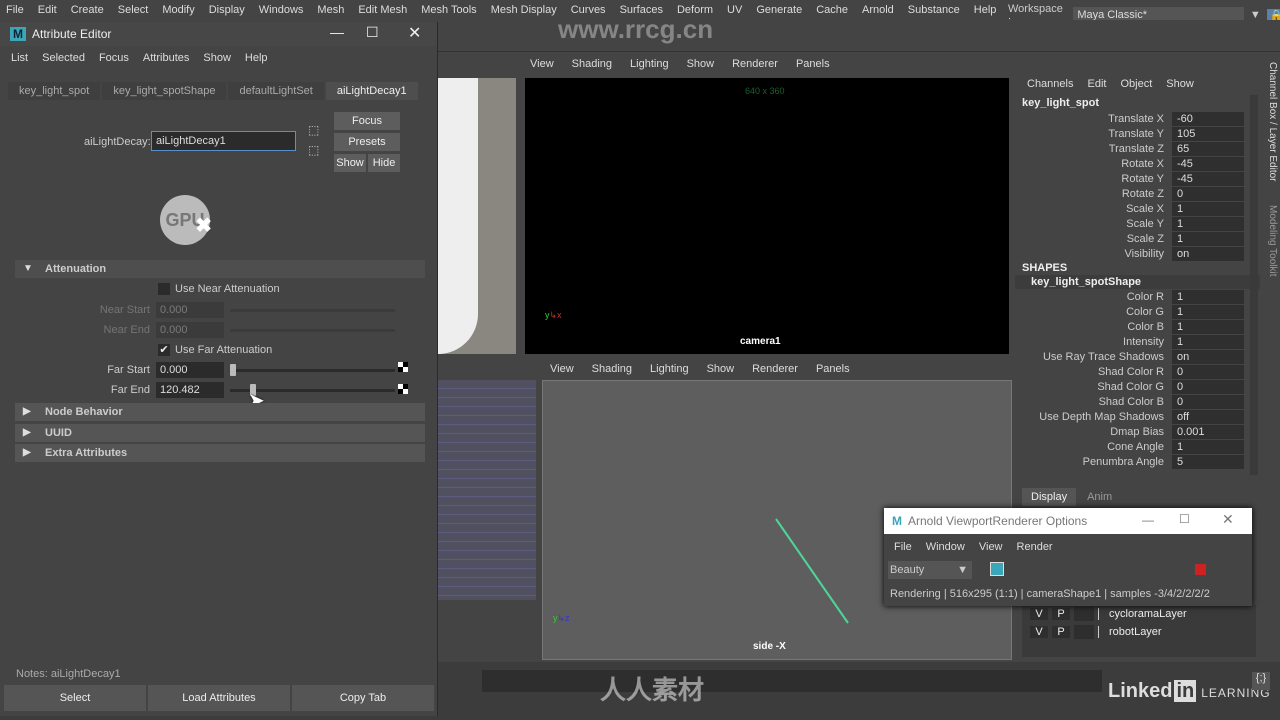 The height and width of the screenshot is (720, 1280). I want to click on arnold-menu-file: File, so click(903, 547).